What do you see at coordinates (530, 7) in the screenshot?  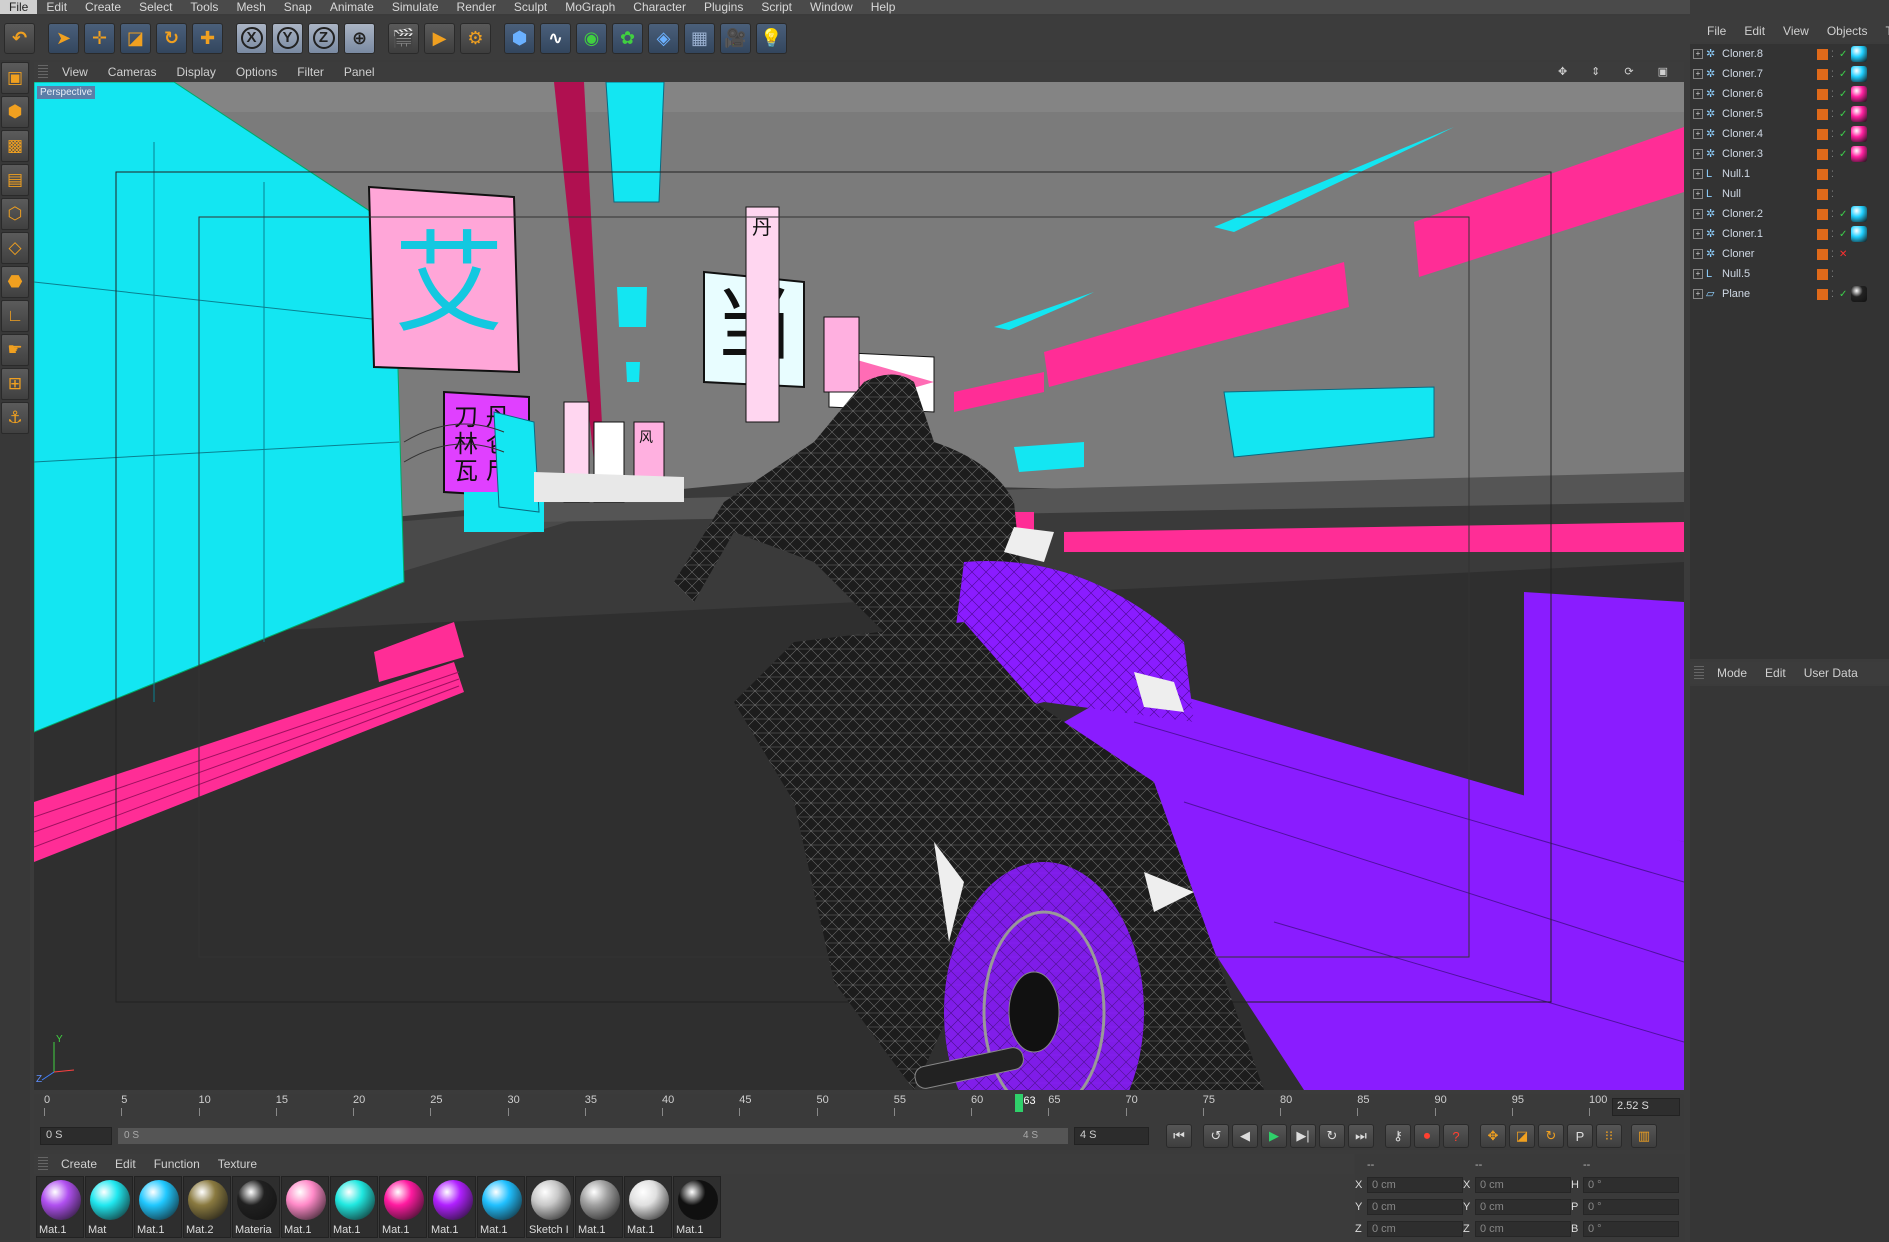 I see `menu-sculpt: Sculpt` at bounding box center [530, 7].